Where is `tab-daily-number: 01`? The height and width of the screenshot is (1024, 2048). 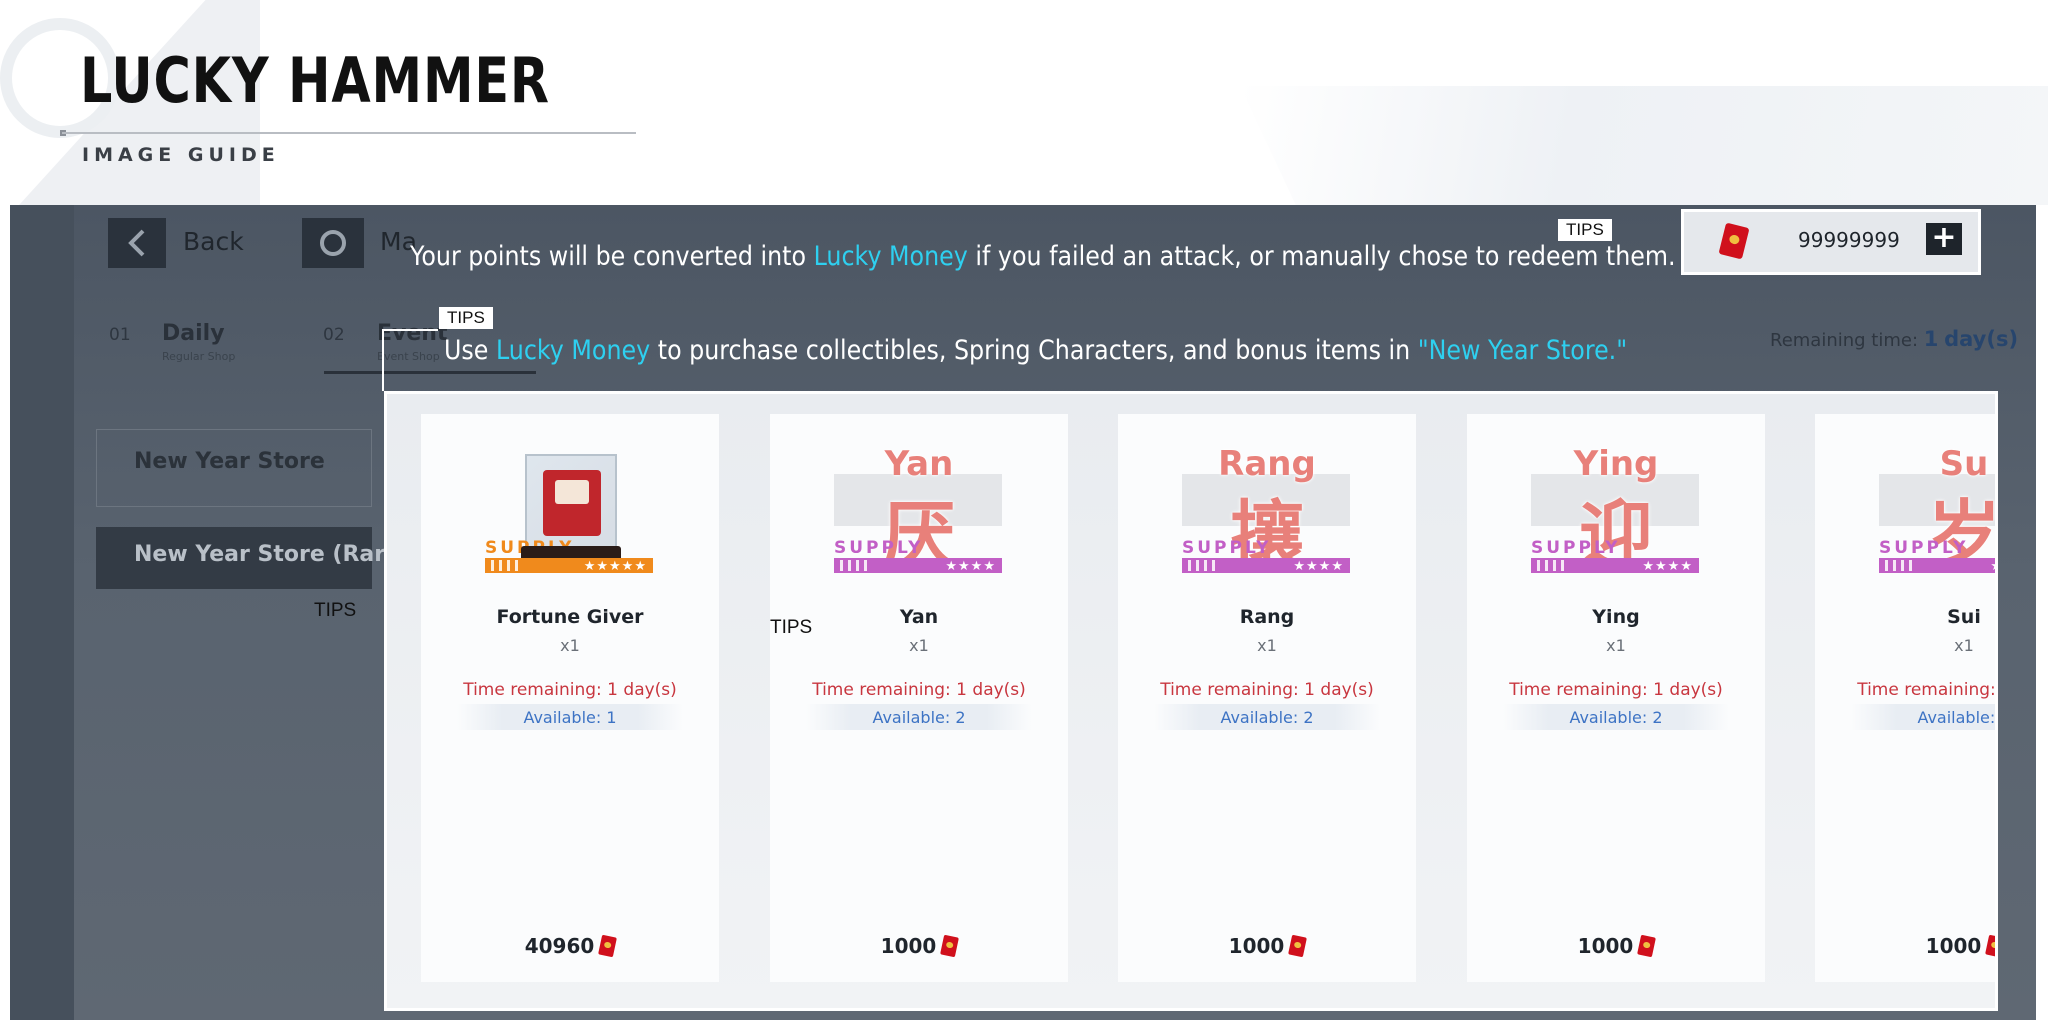 tab-daily-number: 01 is located at coordinates (120, 335).